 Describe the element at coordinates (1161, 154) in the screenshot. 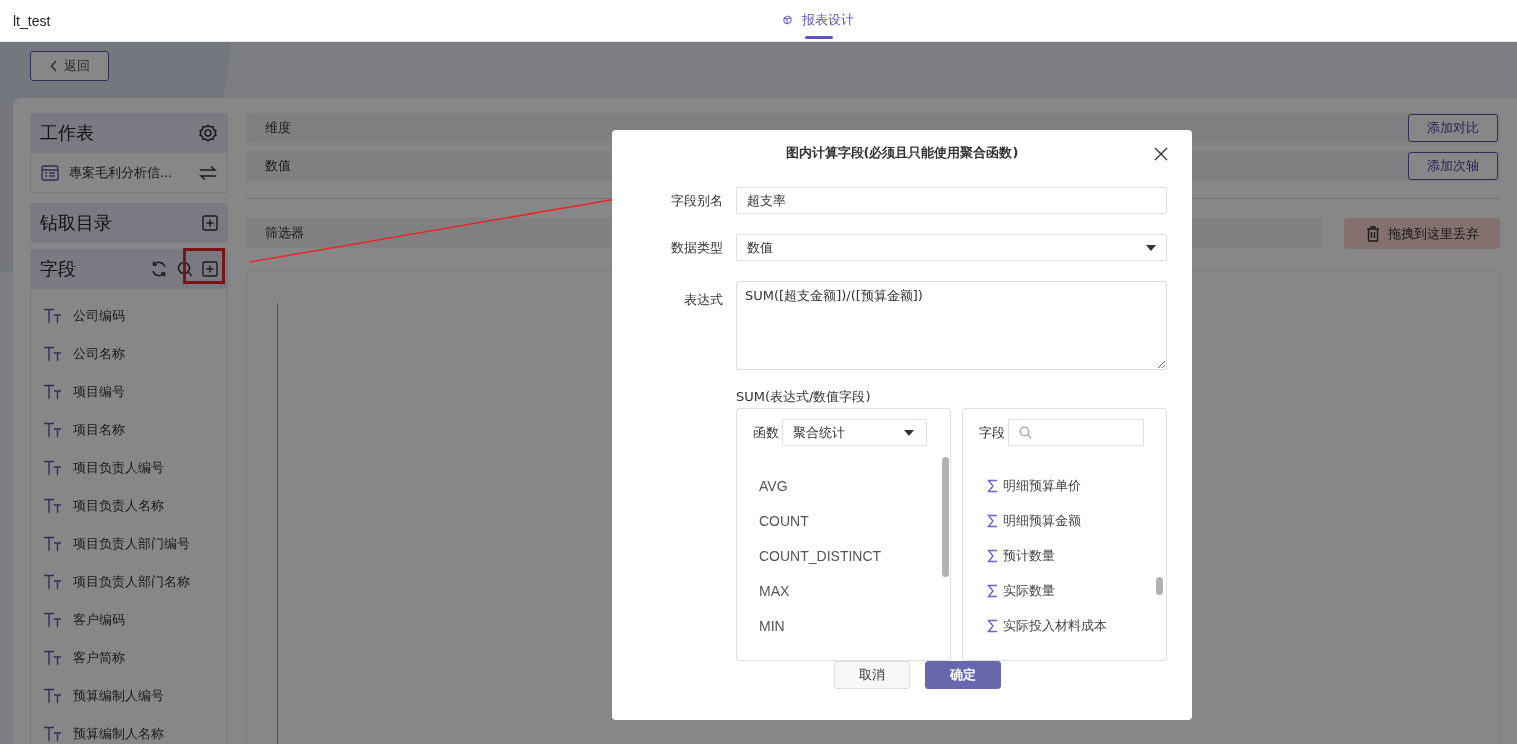

I see `close-icon` at that location.